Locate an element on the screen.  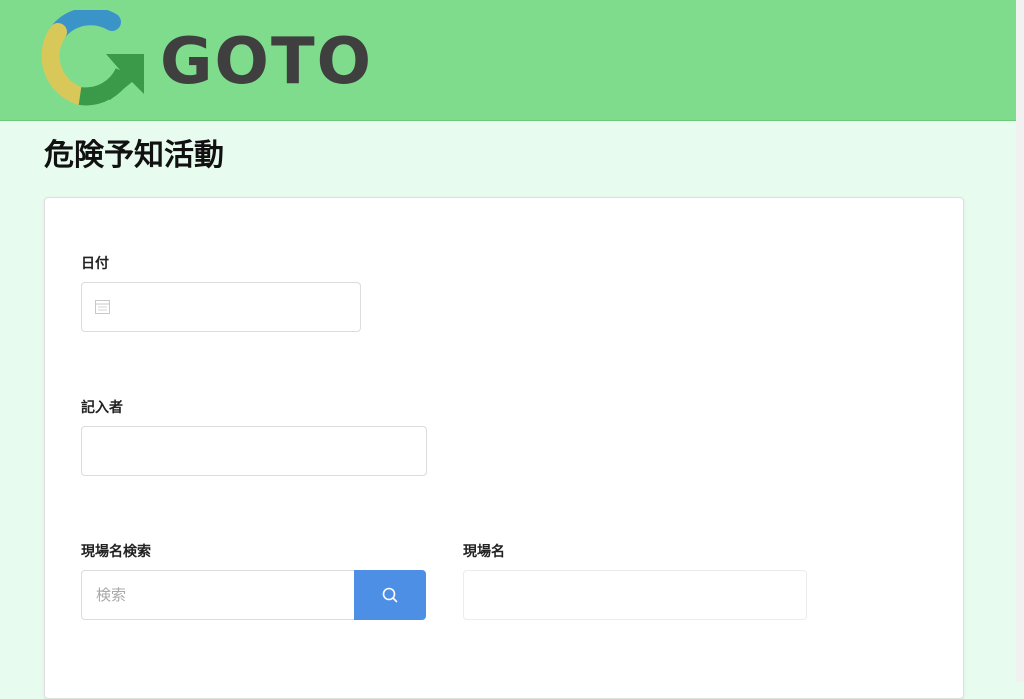
date-label: 日付 is located at coordinates (95, 264).